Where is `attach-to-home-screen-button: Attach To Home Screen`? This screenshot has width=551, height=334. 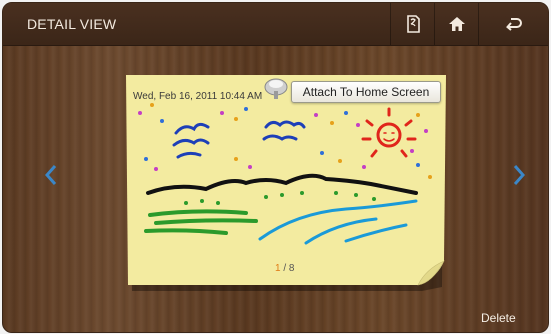 attach-to-home-screen-button: Attach To Home Screen is located at coordinates (366, 92).